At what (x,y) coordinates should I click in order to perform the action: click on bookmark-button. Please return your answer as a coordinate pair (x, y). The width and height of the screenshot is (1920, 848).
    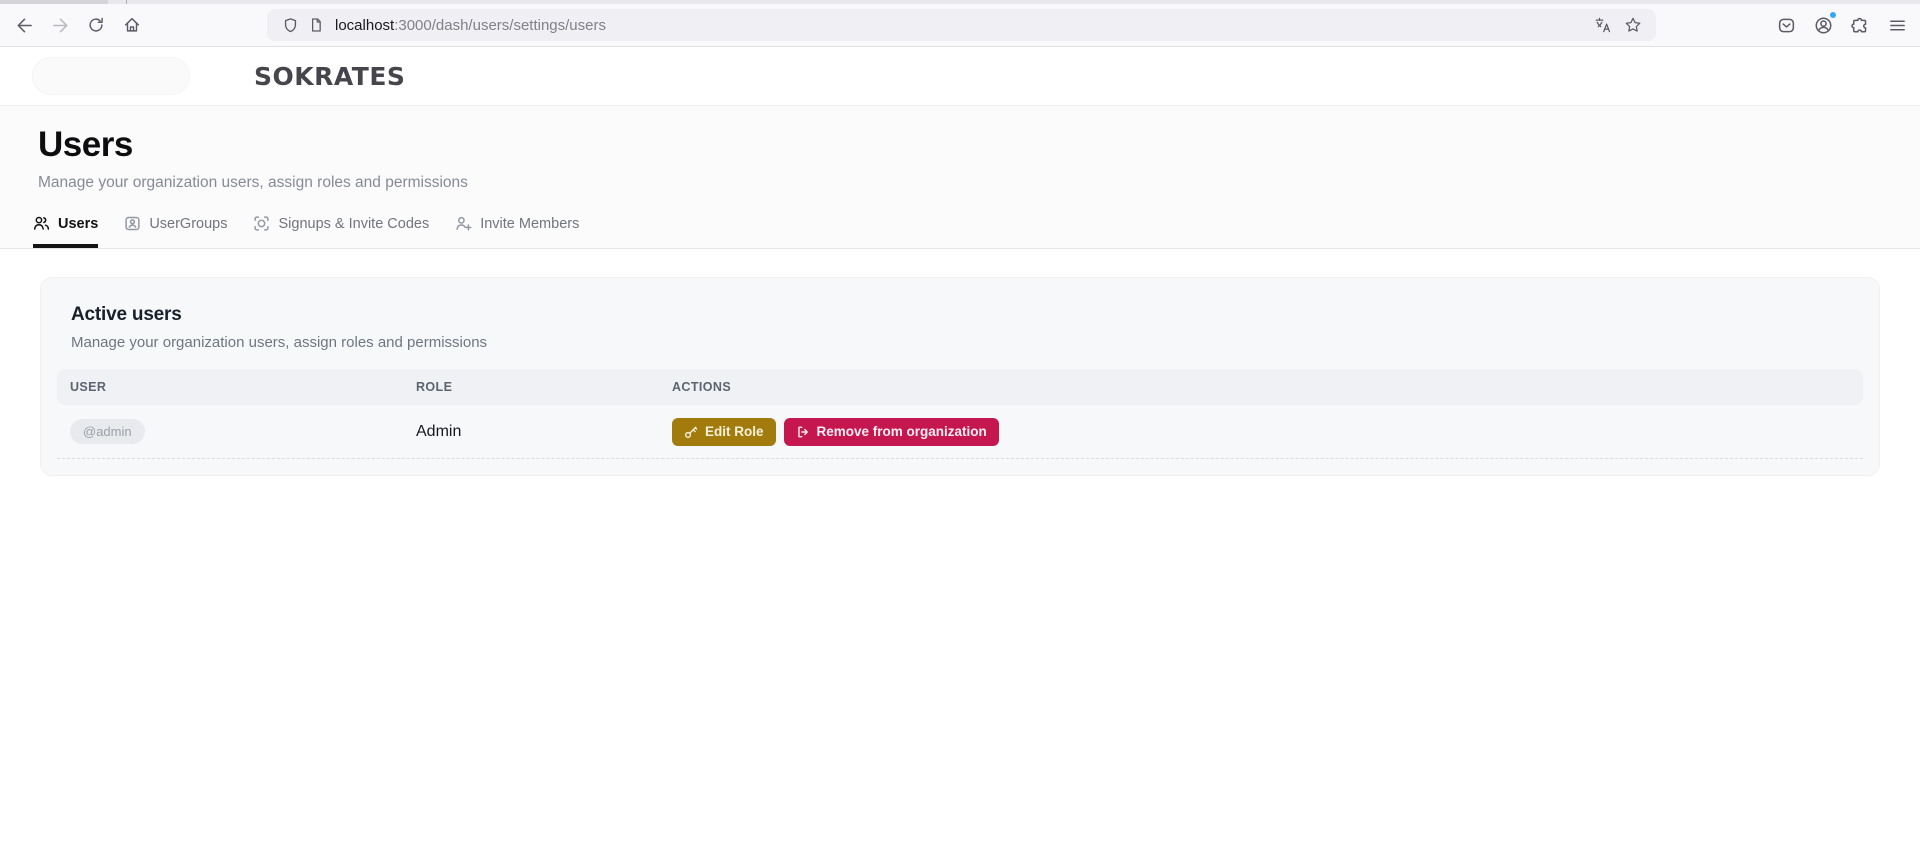
    Looking at the image, I should click on (1633, 25).